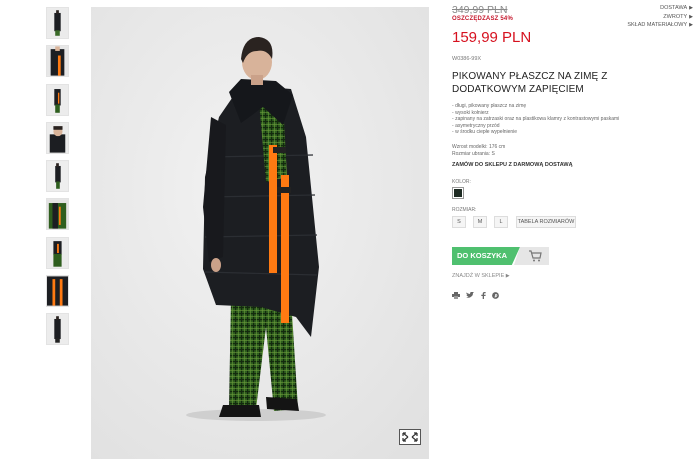 The height and width of the screenshot is (465, 700). What do you see at coordinates (674, 8) in the screenshot?
I see `delivery-link-label: DOSTAWA` at bounding box center [674, 8].